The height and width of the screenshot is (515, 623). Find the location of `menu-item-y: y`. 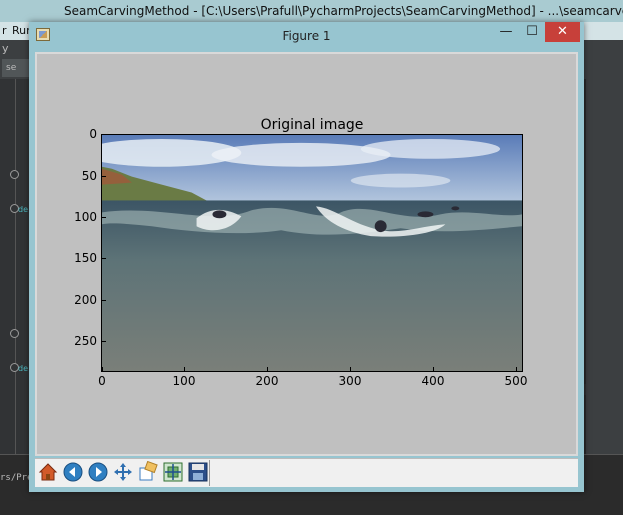

menu-item-y: y is located at coordinates (5, 48).